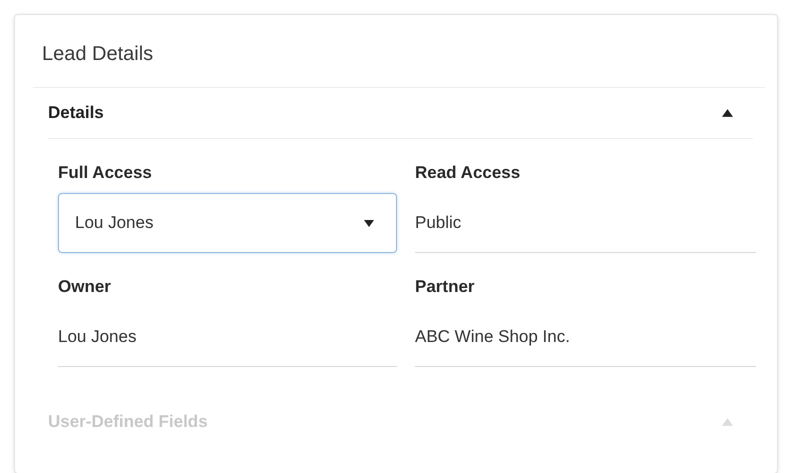 This screenshot has width=807, height=473. What do you see at coordinates (467, 173) in the screenshot?
I see `field-label: Read Access` at bounding box center [467, 173].